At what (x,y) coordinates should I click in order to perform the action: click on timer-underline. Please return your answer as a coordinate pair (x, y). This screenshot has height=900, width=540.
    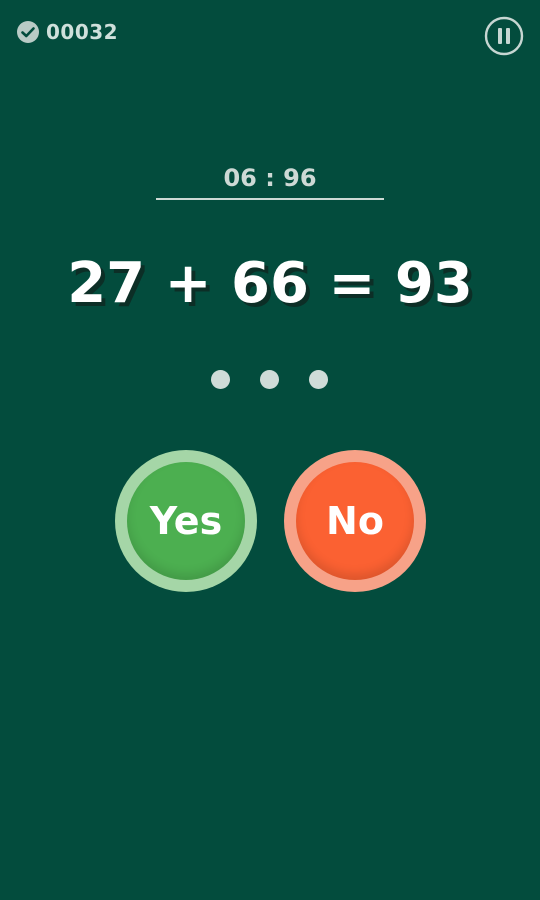
    Looking at the image, I should click on (270, 199).